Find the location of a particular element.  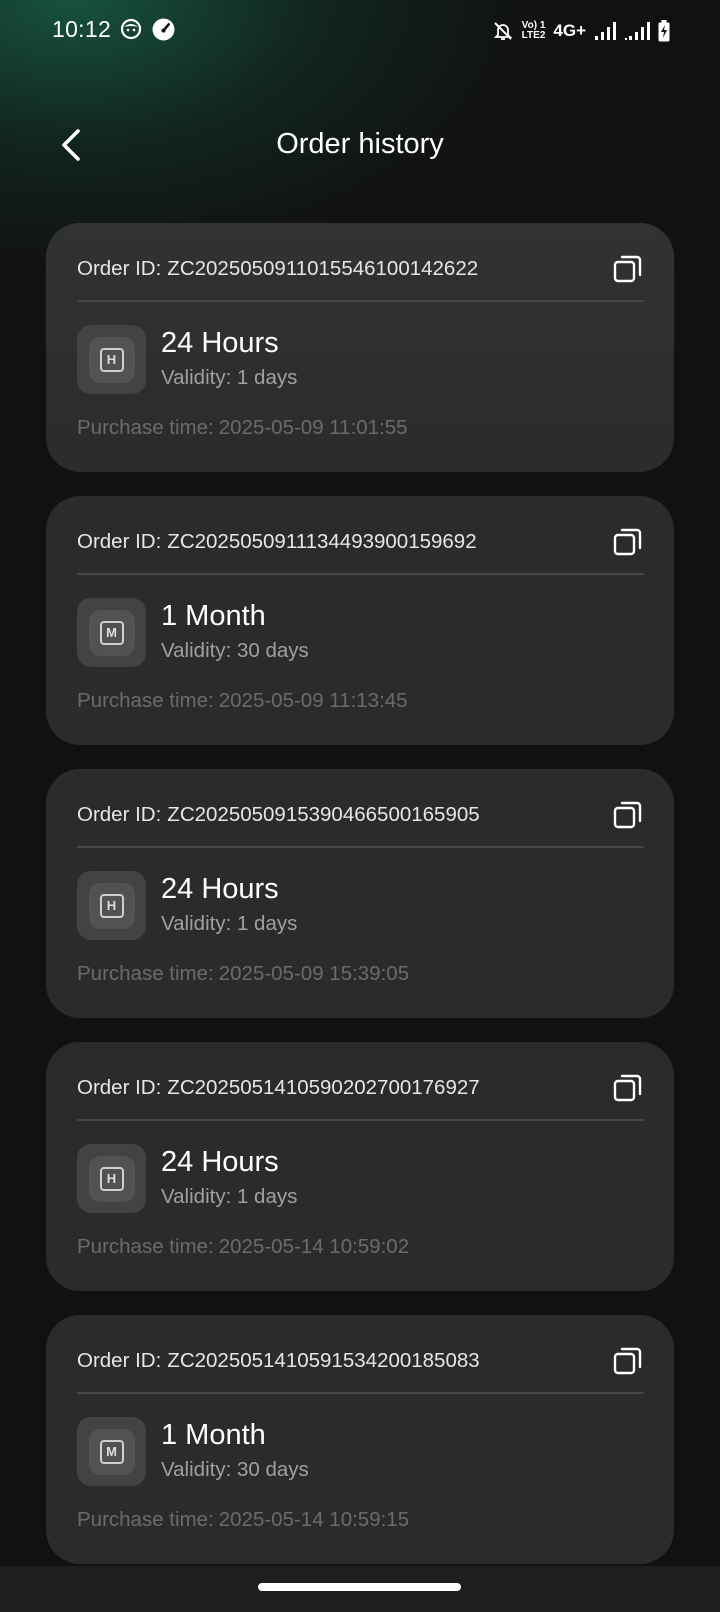

order-id-value: ZC2025050915390466500165905 is located at coordinates (323, 814).